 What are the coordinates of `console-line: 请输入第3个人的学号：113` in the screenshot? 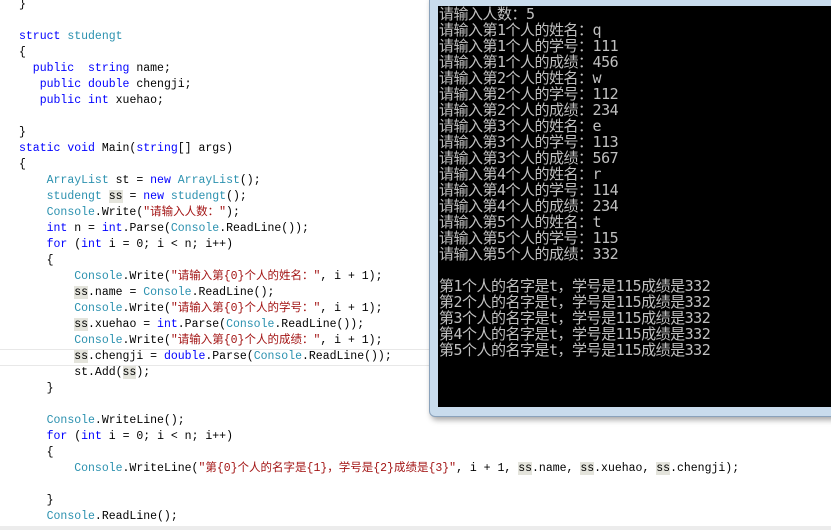 It's located at (529, 142).